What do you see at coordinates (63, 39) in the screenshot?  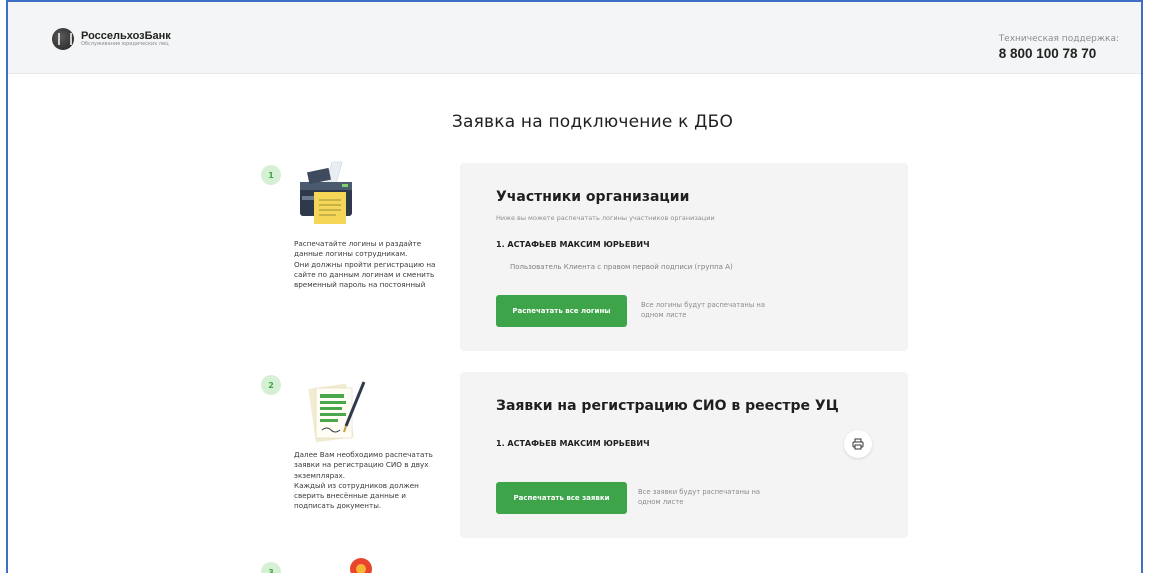 I see `bank-logo-icon` at bounding box center [63, 39].